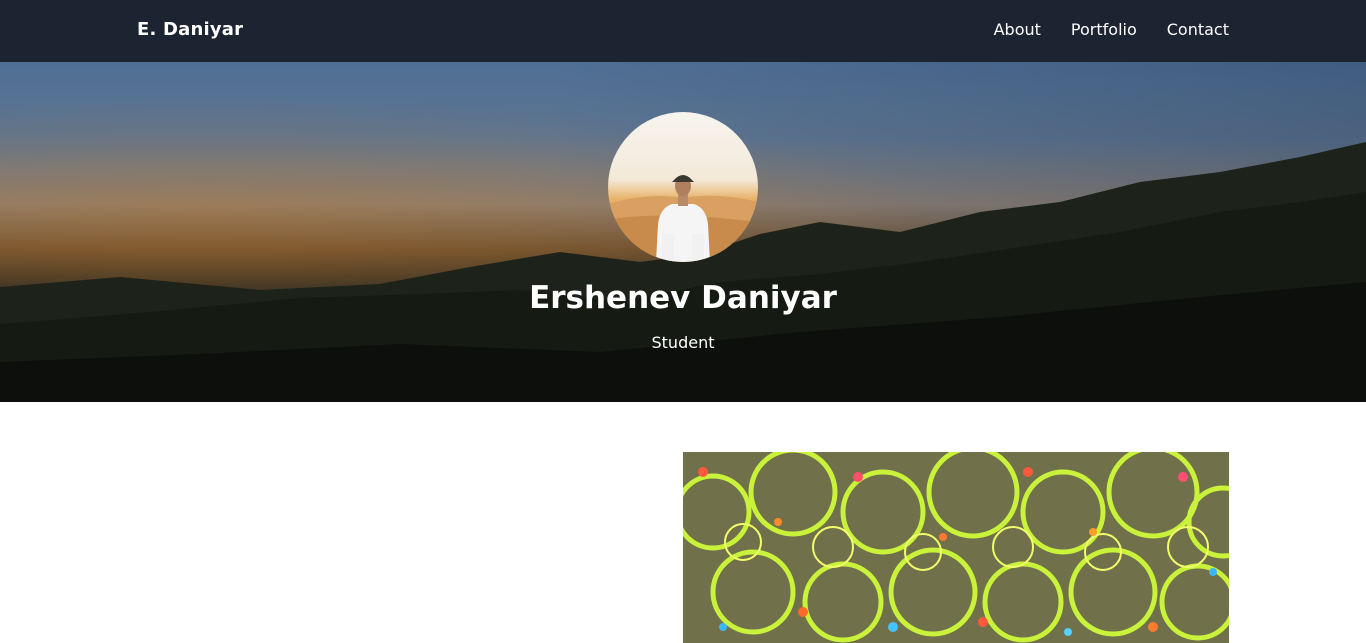 The image size is (1366, 643). I want to click on nav-link-contact: Contact, so click(1198, 29).